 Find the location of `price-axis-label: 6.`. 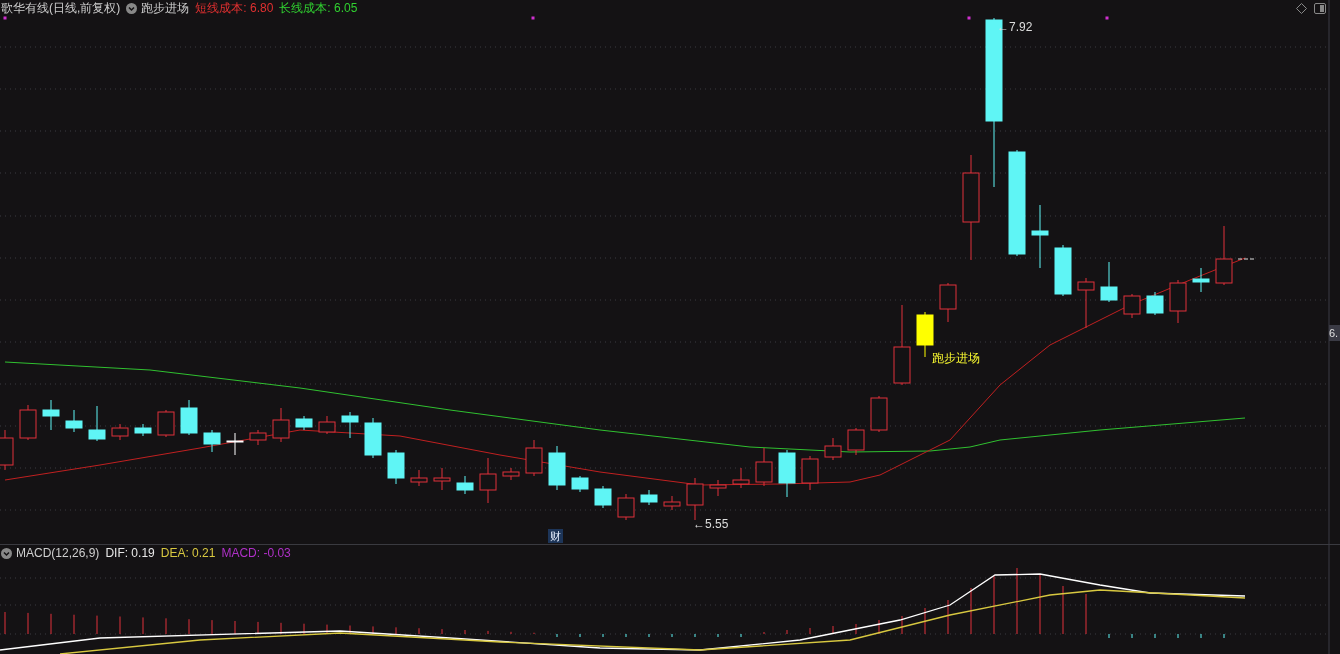

price-axis-label: 6. is located at coordinates (1334, 333).